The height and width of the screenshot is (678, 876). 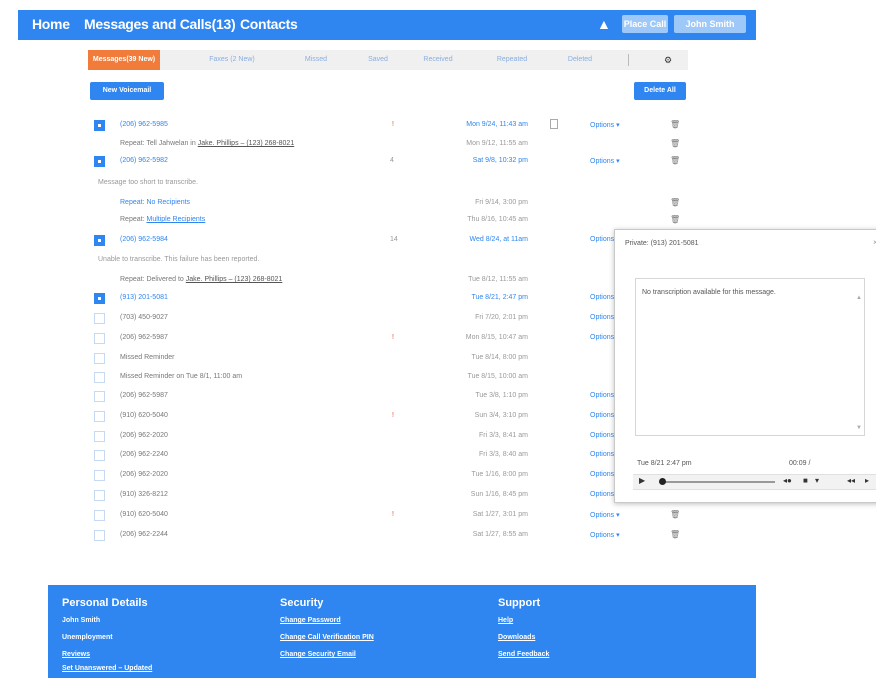 I want to click on message-date: Mon 9/24, 11:43 am, so click(x=473, y=124).